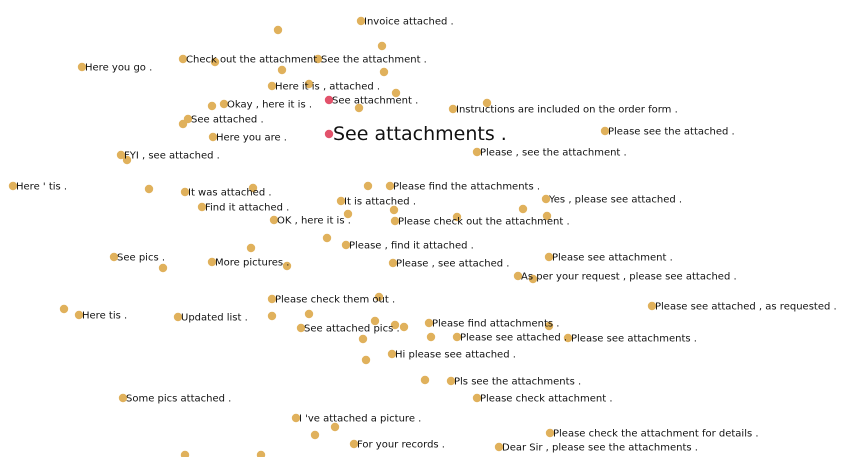 This screenshot has width=842, height=457. What do you see at coordinates (411, 246) in the screenshot?
I see `point-label: Please , find it attached .` at bounding box center [411, 246].